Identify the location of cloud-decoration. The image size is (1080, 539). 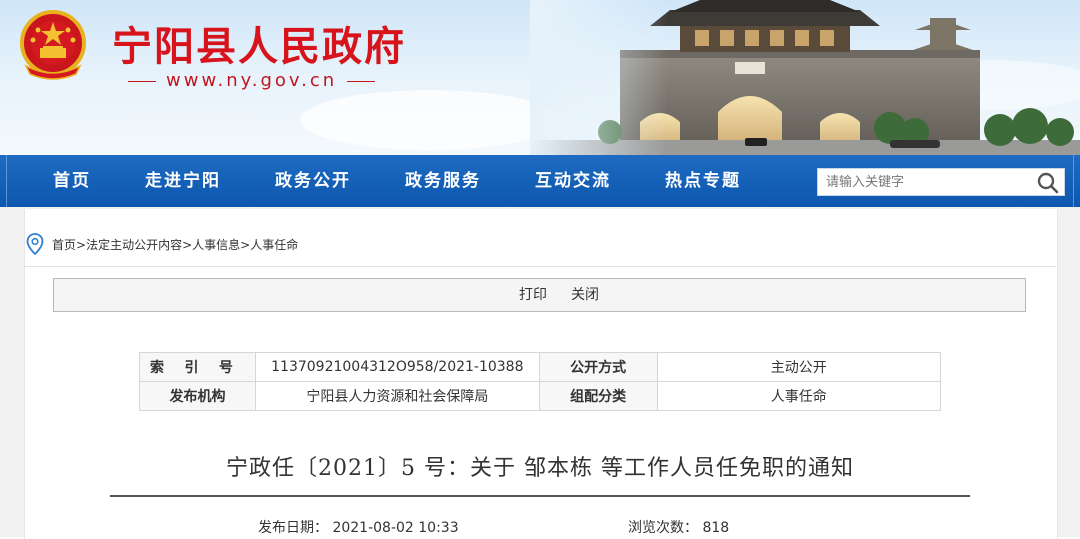
(430, 120).